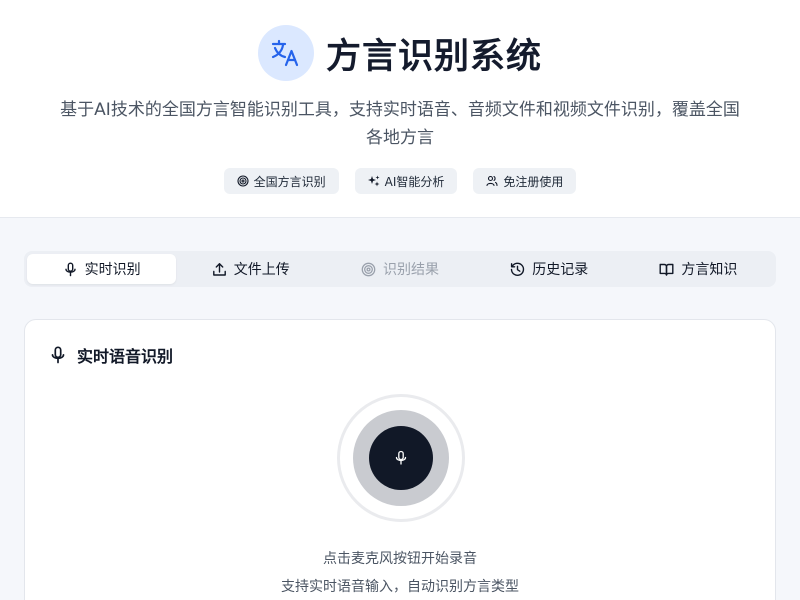 The width and height of the screenshot is (800, 600). I want to click on tab-label: 实时识别, so click(112, 270).